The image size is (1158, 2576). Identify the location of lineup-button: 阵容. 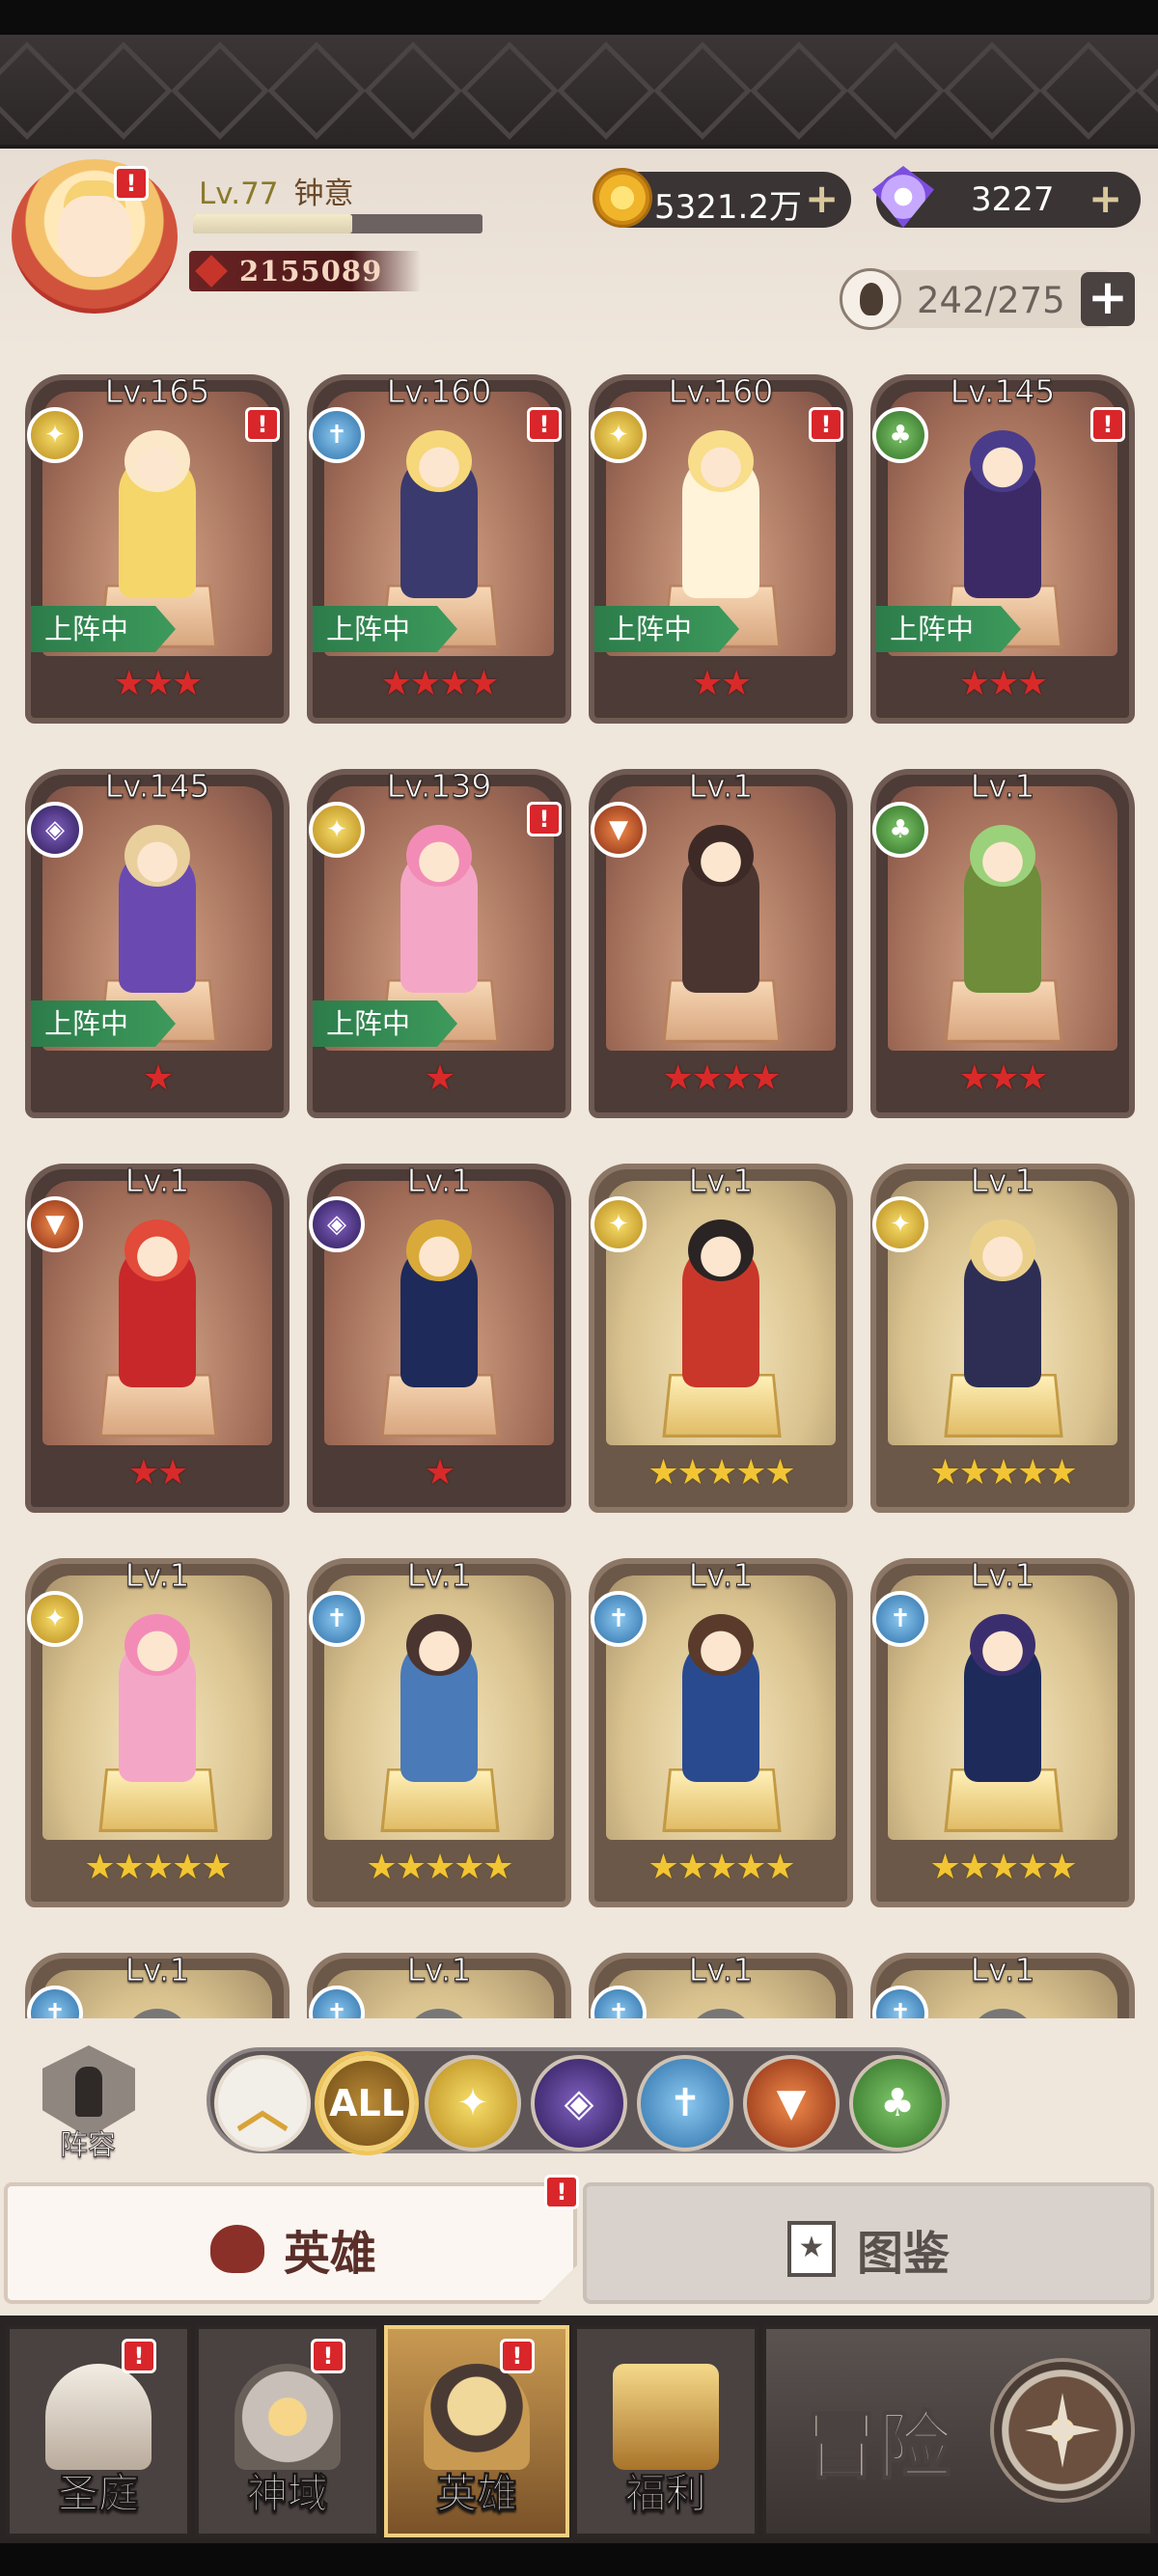
(88, 2103).